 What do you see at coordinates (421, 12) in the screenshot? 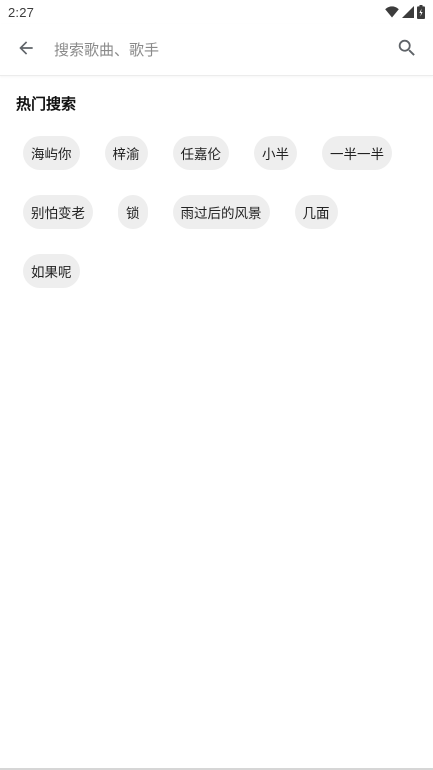
I see `battery-icon` at bounding box center [421, 12].